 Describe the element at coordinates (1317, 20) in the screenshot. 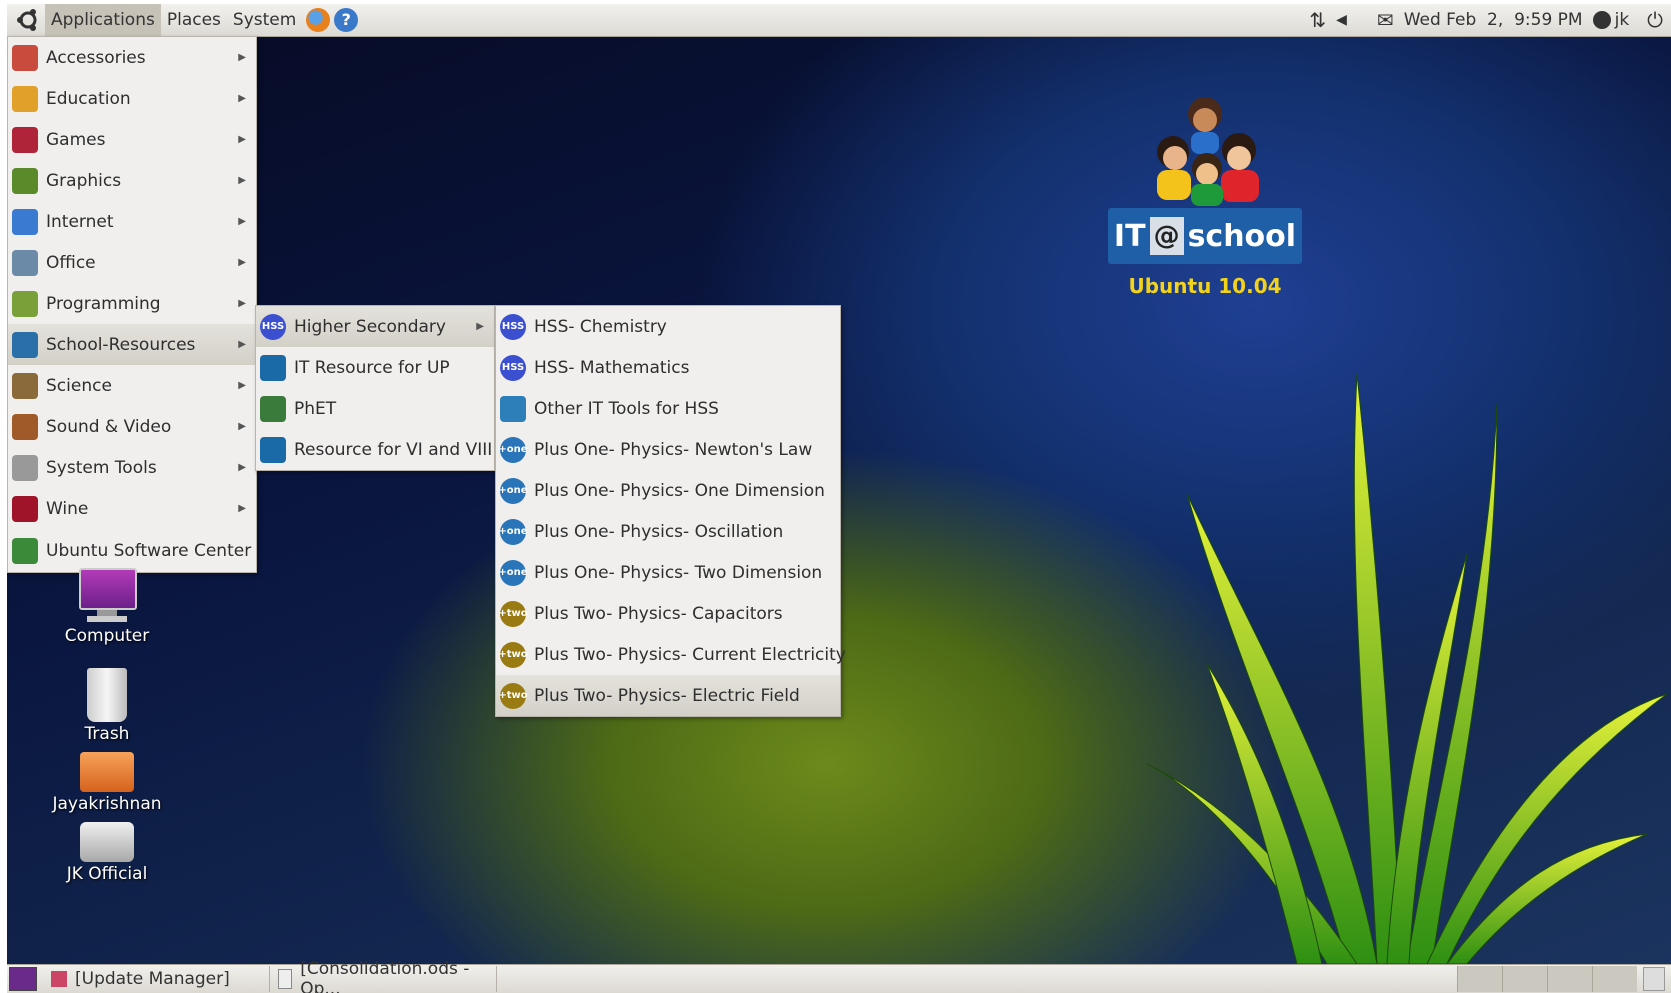

I see `network-icon: ⇅` at that location.